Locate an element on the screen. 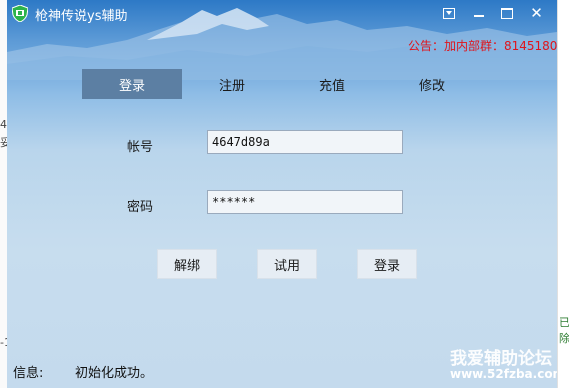 This screenshot has width=569, height=388. password-label: 密码 is located at coordinates (140, 207).